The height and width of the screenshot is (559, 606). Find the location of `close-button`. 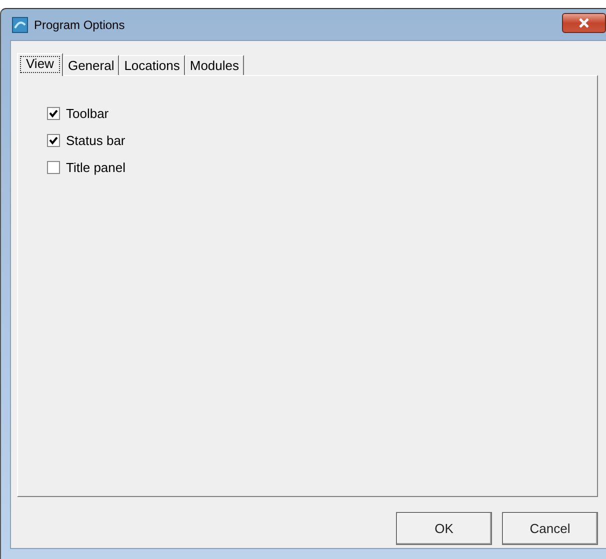

close-button is located at coordinates (584, 22).